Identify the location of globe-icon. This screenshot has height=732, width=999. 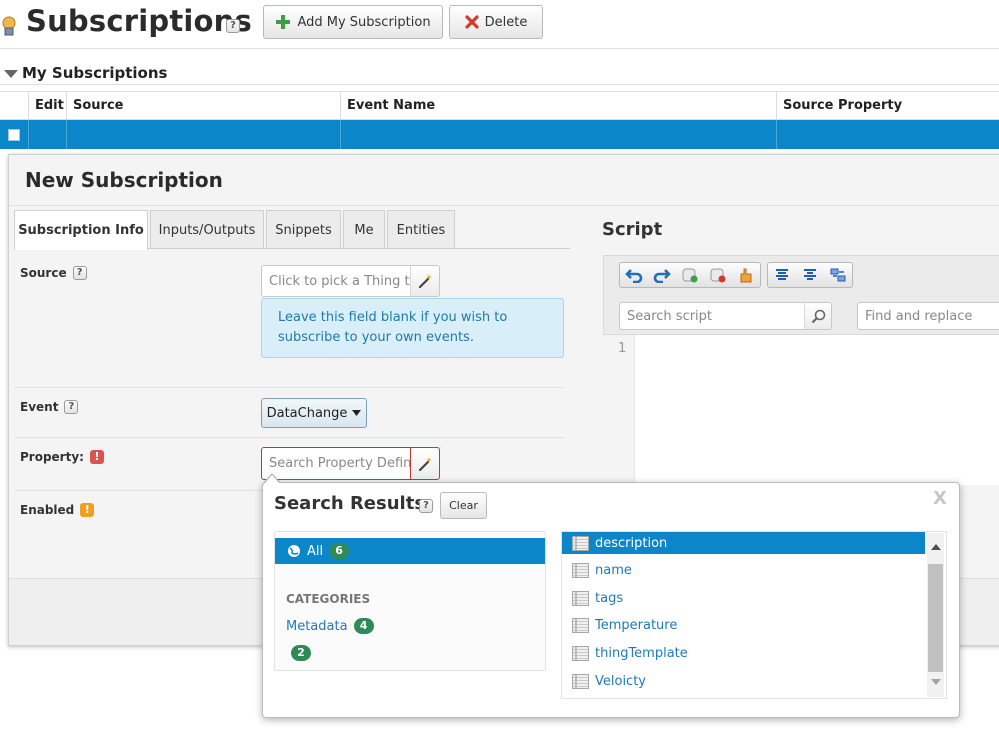
(294, 551).